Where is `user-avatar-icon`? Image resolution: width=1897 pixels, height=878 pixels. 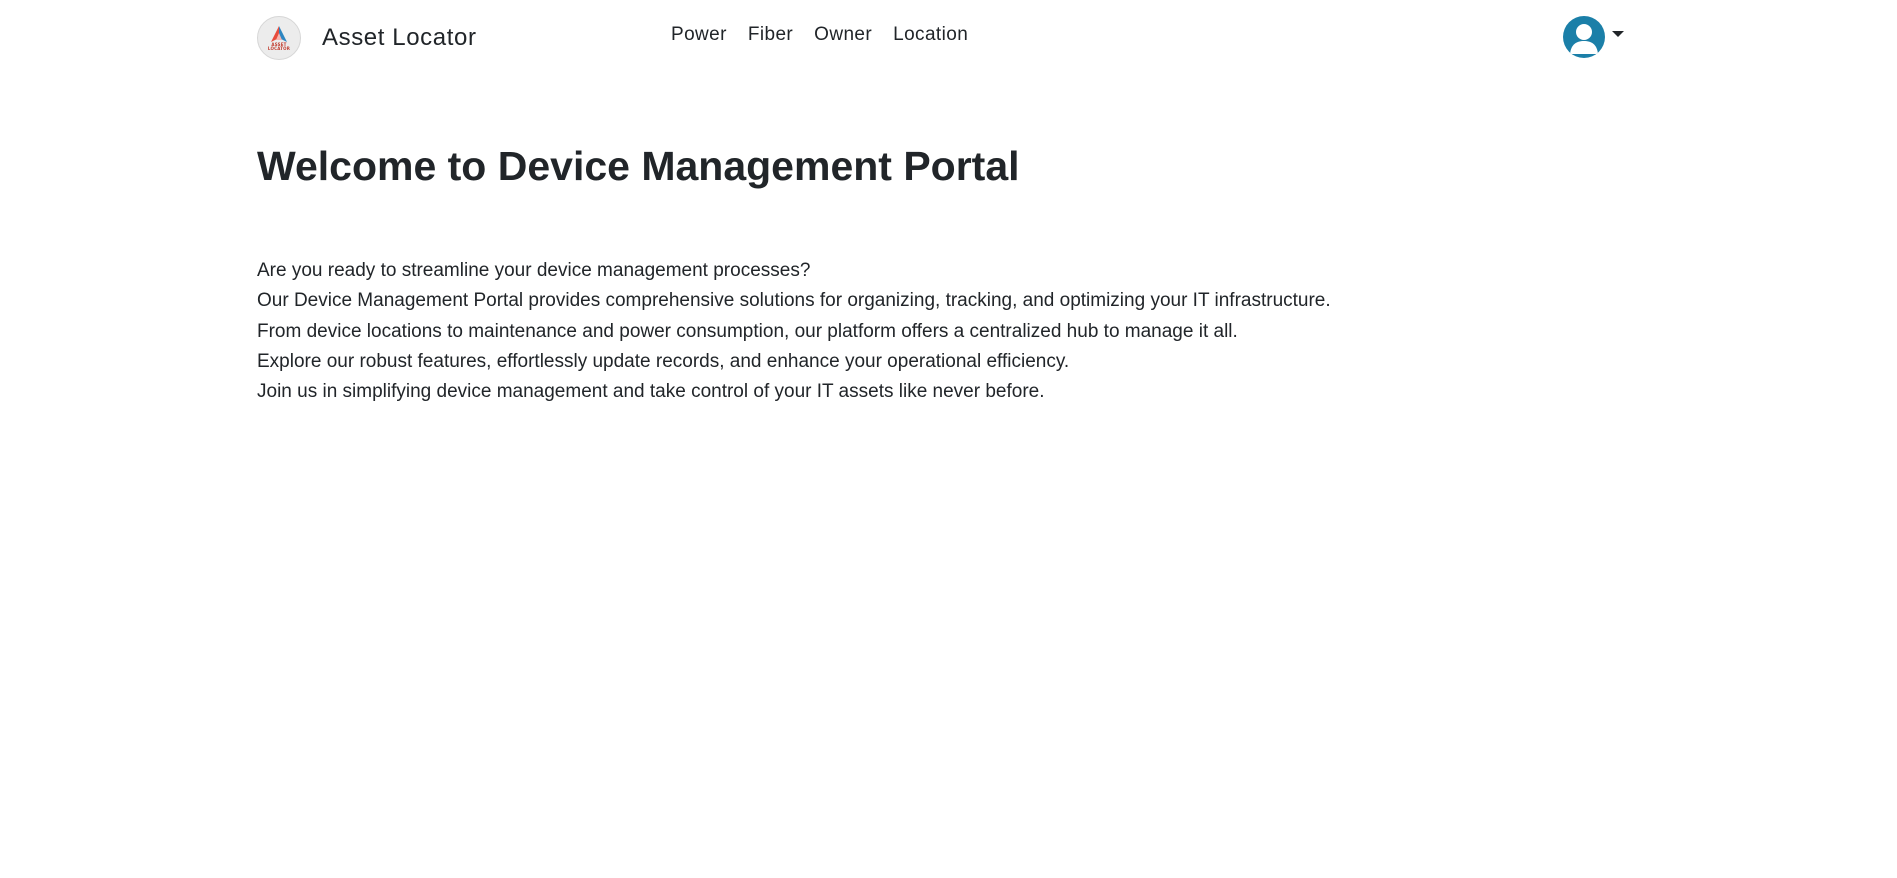
user-avatar-icon is located at coordinates (1584, 37).